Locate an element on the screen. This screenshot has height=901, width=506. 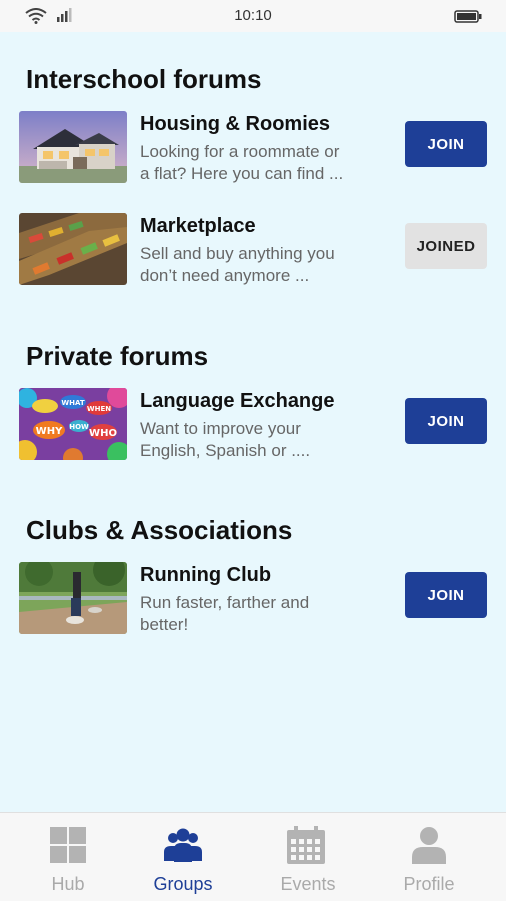
status-time: 10:10 is located at coordinates (253, 15).